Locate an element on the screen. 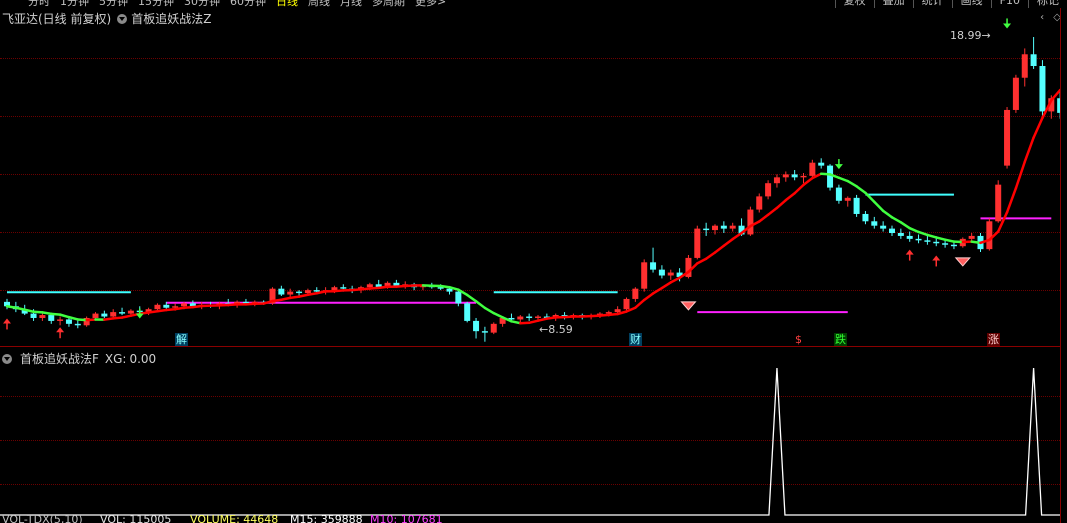  sub-indicator-dropdown-icon is located at coordinates (7, 358).